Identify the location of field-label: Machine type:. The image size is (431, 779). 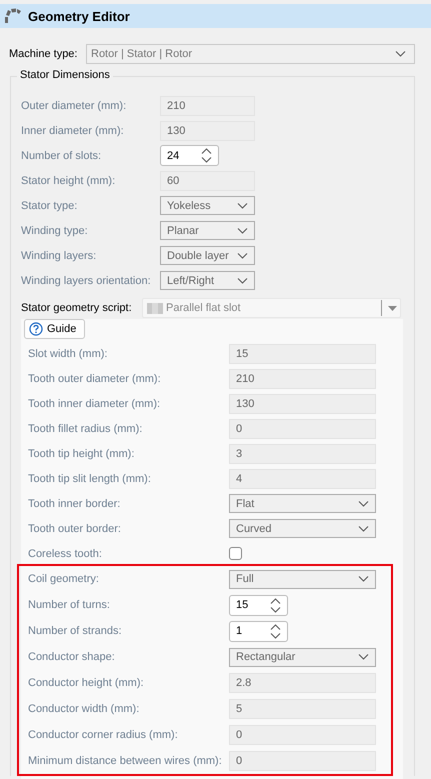
(43, 54).